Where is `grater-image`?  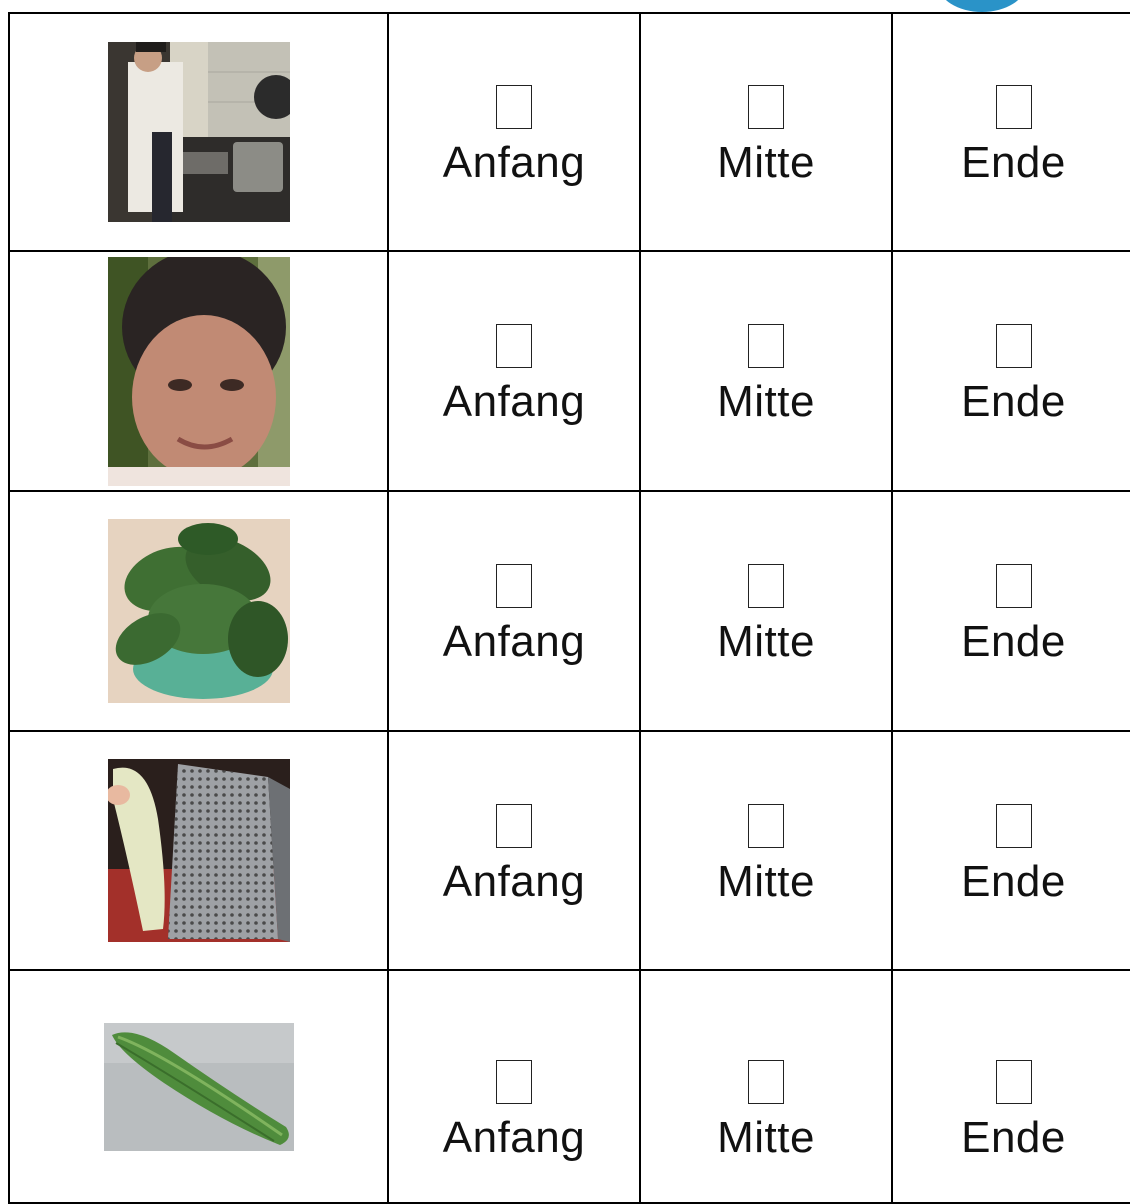 grater-image is located at coordinates (198, 850).